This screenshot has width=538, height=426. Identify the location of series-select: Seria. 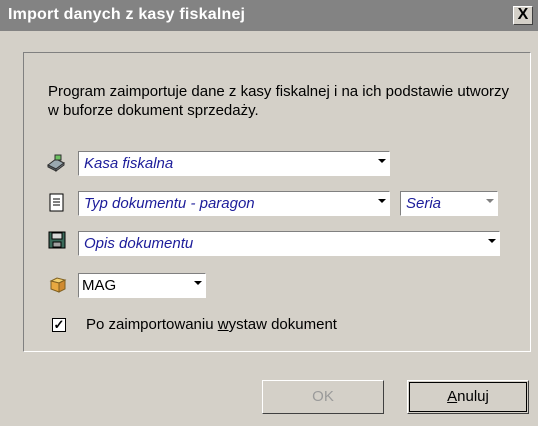
(449, 203).